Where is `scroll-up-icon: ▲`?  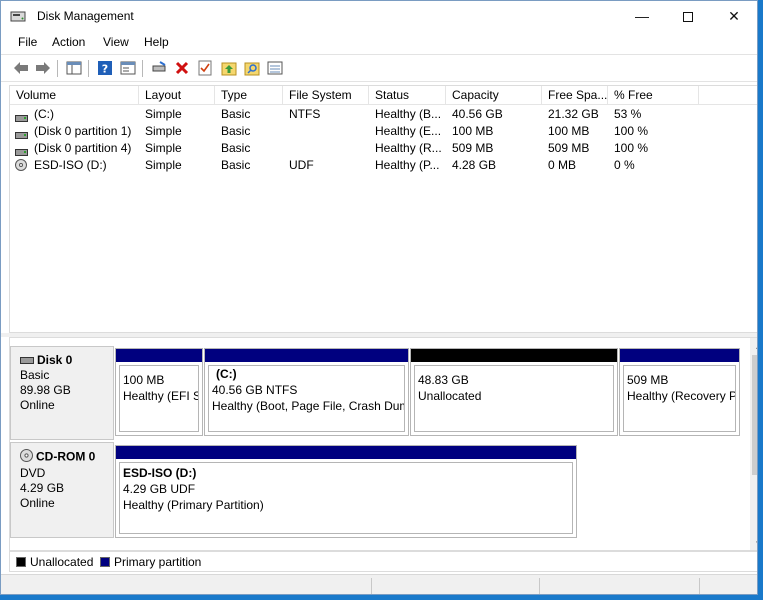 scroll-up-icon: ▲ is located at coordinates (753, 346).